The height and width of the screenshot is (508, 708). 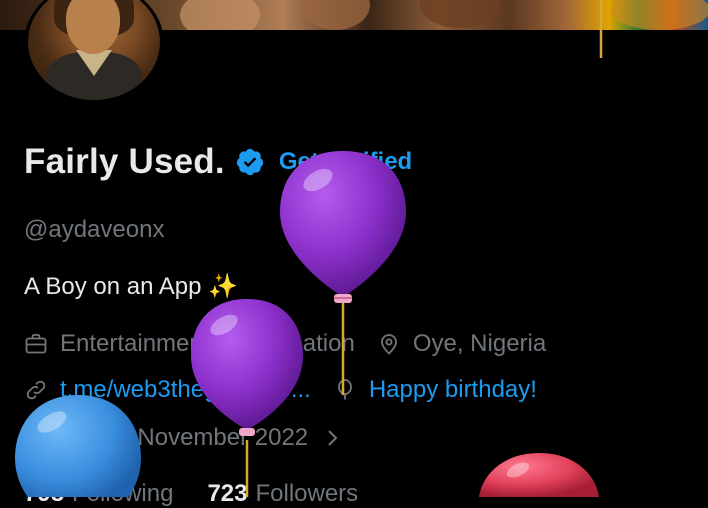 What do you see at coordinates (124, 161) in the screenshot?
I see `profile-name: Fairly Used.` at bounding box center [124, 161].